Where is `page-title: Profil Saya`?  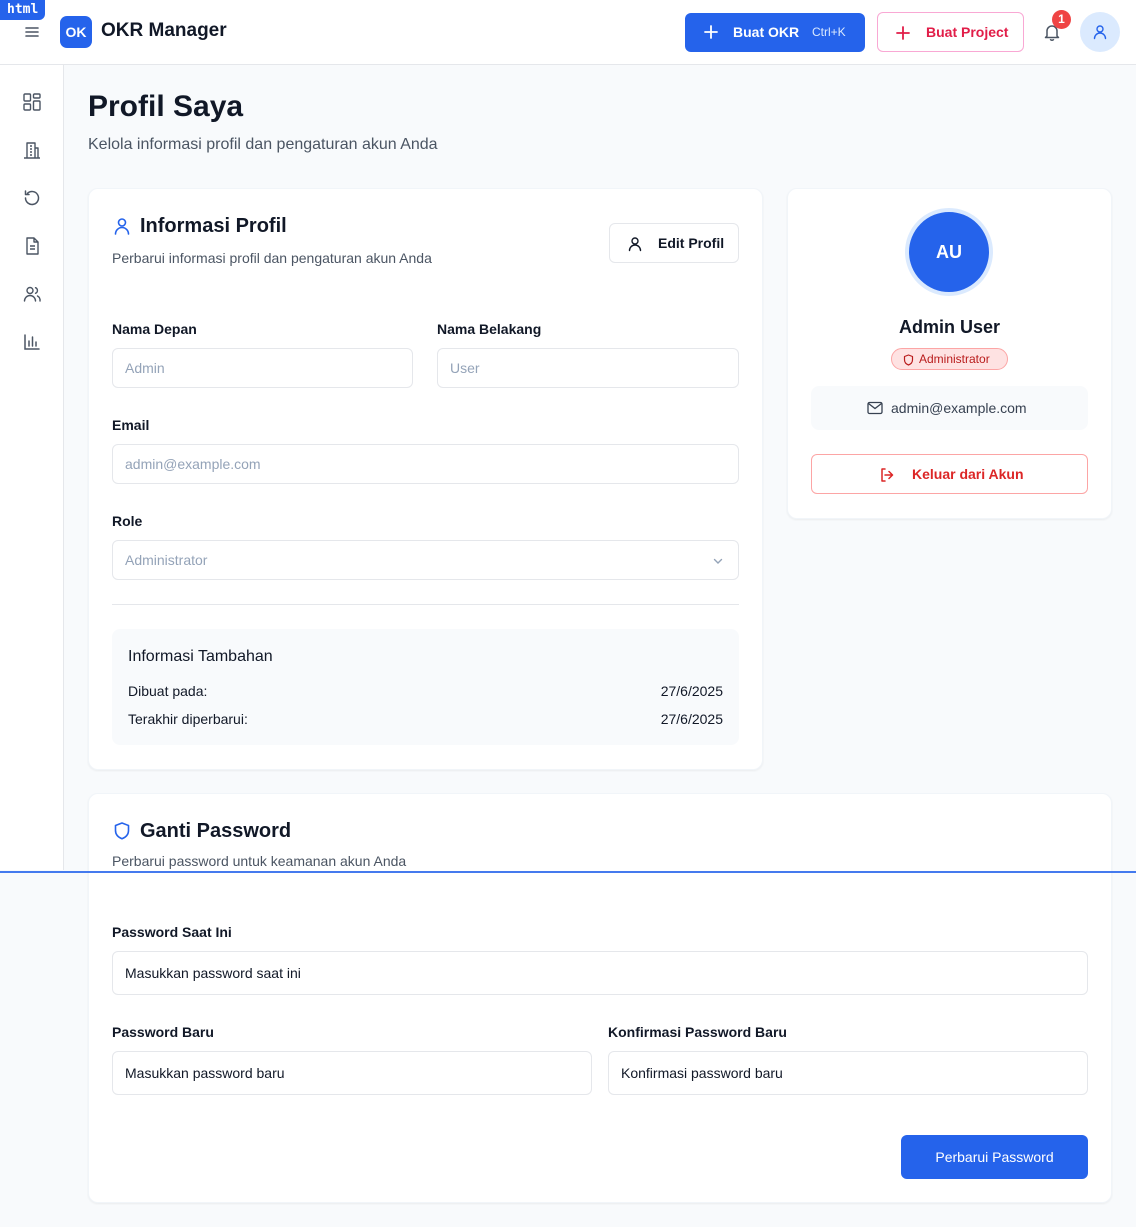
page-title: Profil Saya is located at coordinates (166, 106).